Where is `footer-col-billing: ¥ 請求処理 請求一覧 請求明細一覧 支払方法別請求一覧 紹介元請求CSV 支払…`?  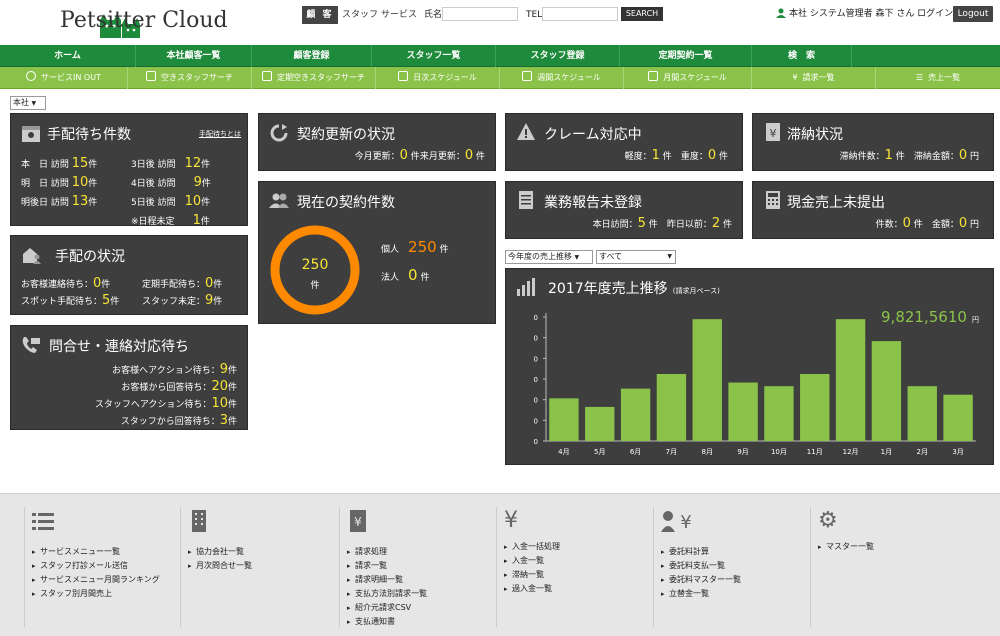
footer-col-billing: ¥ 請求処理 請求一覧 請求明細一覧 支払方法別請求一覧 紹介元請求CSV 支払… is located at coordinates (417, 569).